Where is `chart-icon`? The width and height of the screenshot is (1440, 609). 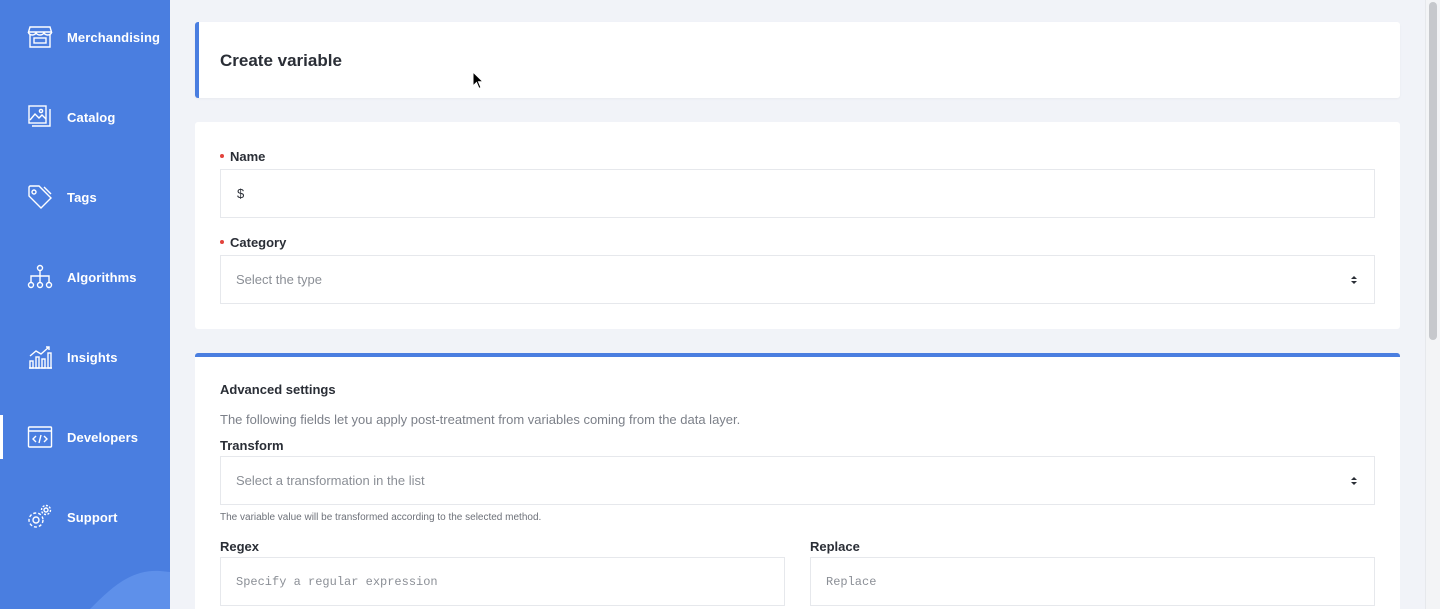 chart-icon is located at coordinates (40, 357).